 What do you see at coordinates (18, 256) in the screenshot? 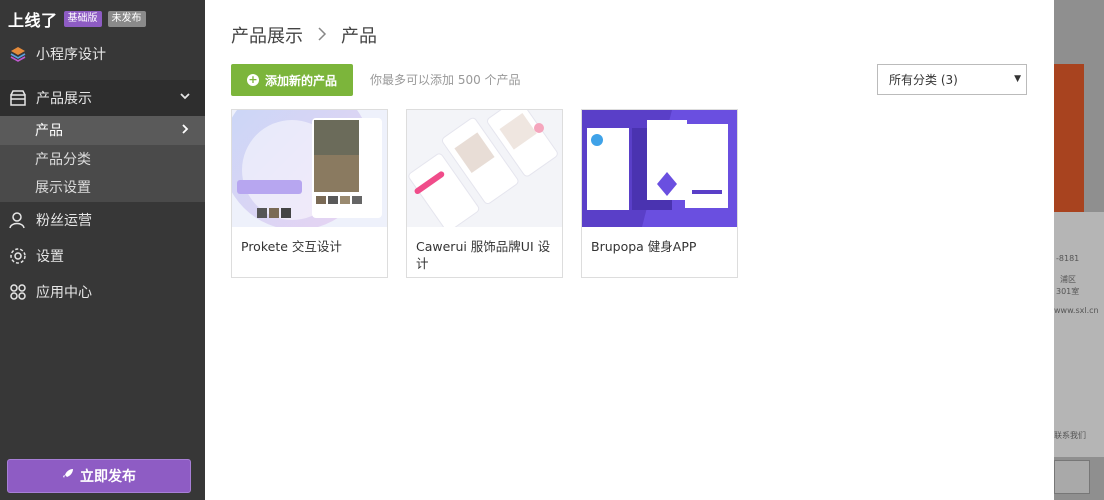
I see `gear-icon` at bounding box center [18, 256].